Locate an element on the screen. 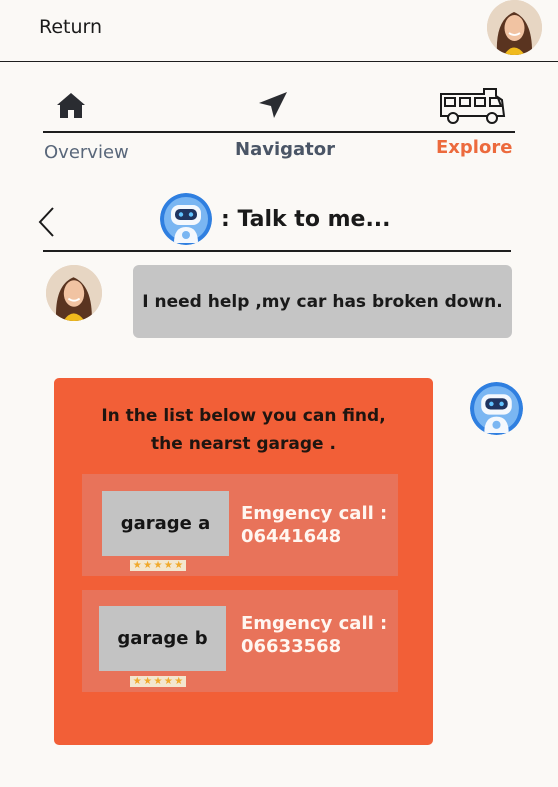 The image size is (558, 787). bot-avatar is located at coordinates (186, 219).